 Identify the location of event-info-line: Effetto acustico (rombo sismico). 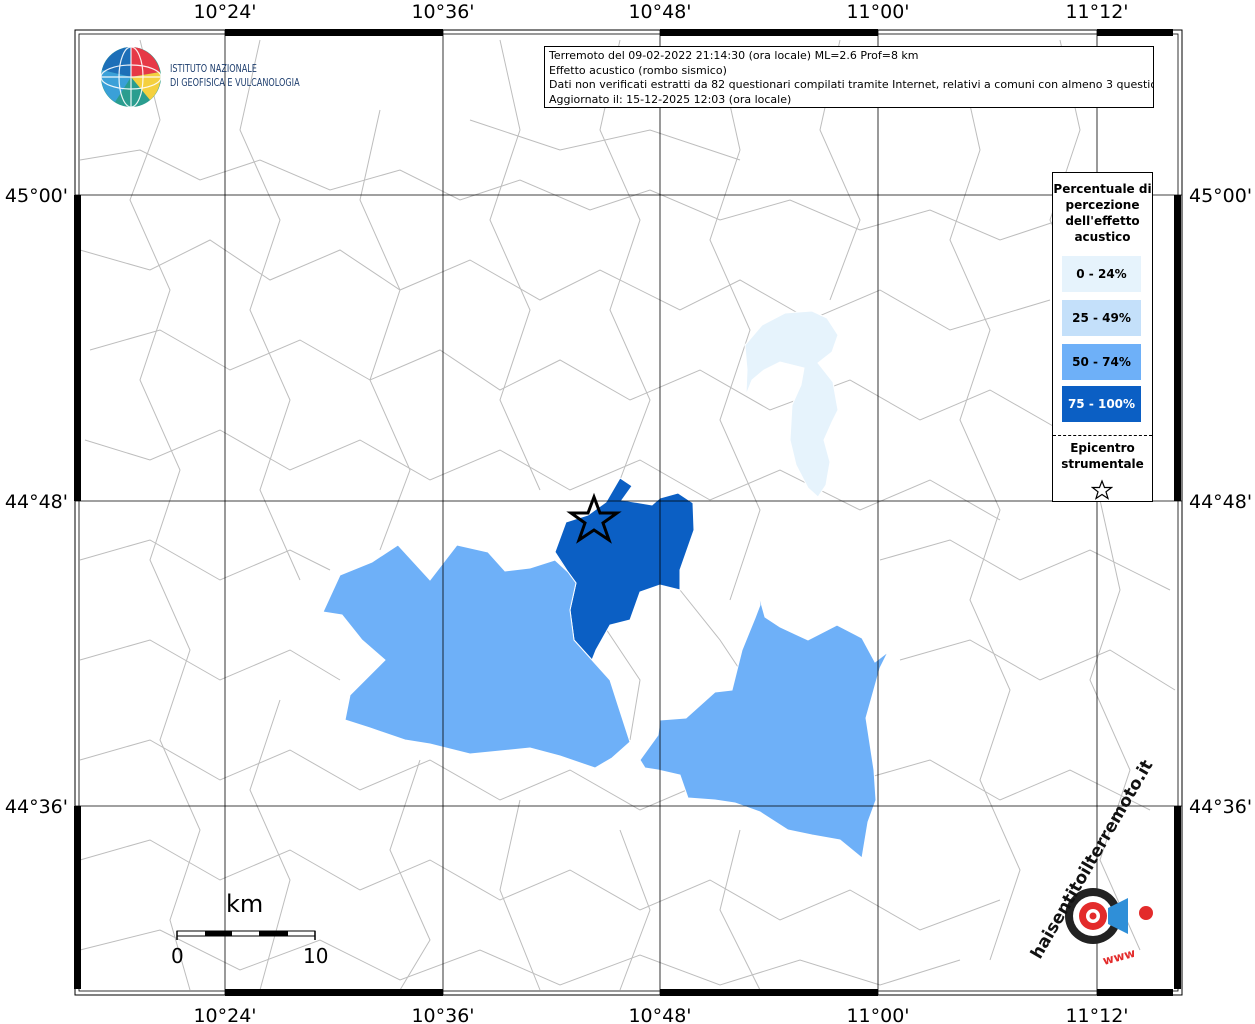
(638, 70).